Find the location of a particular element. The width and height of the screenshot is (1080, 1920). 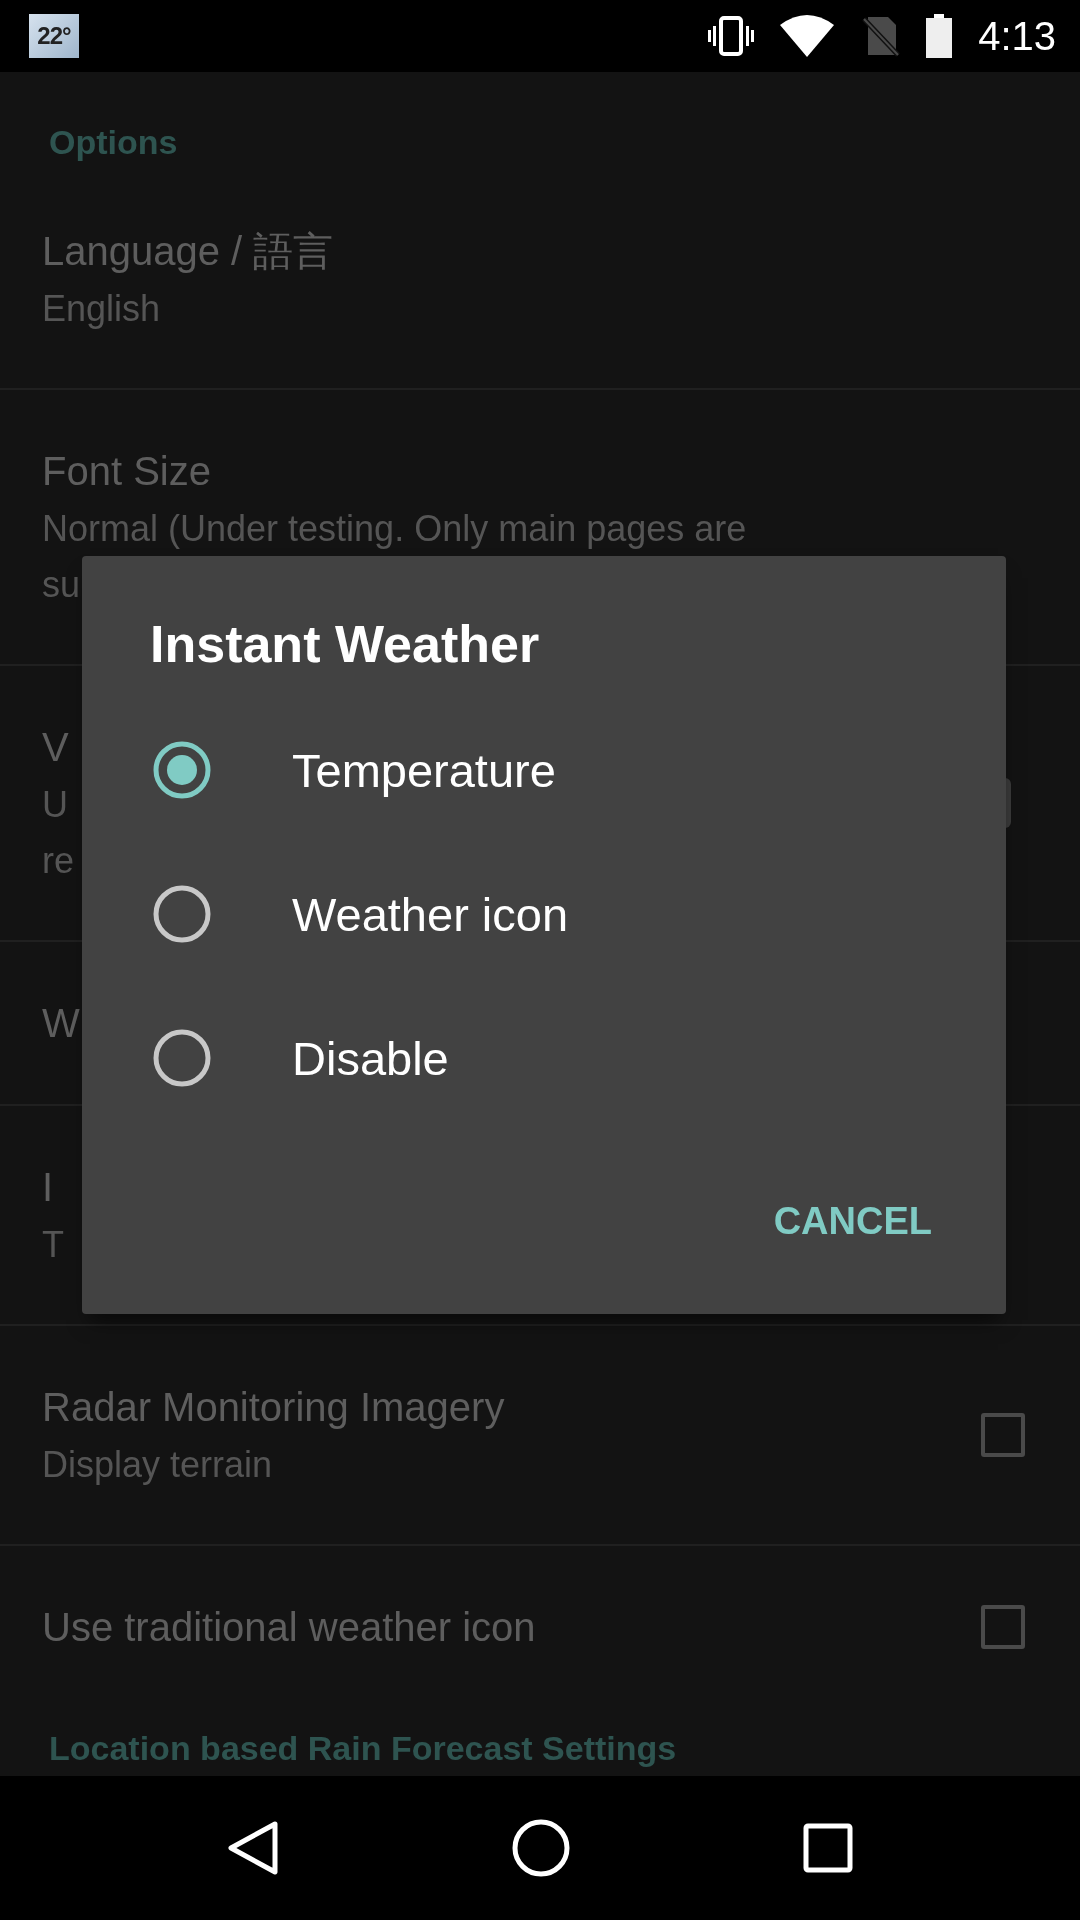

clock-time: 4:13 is located at coordinates (1017, 36).